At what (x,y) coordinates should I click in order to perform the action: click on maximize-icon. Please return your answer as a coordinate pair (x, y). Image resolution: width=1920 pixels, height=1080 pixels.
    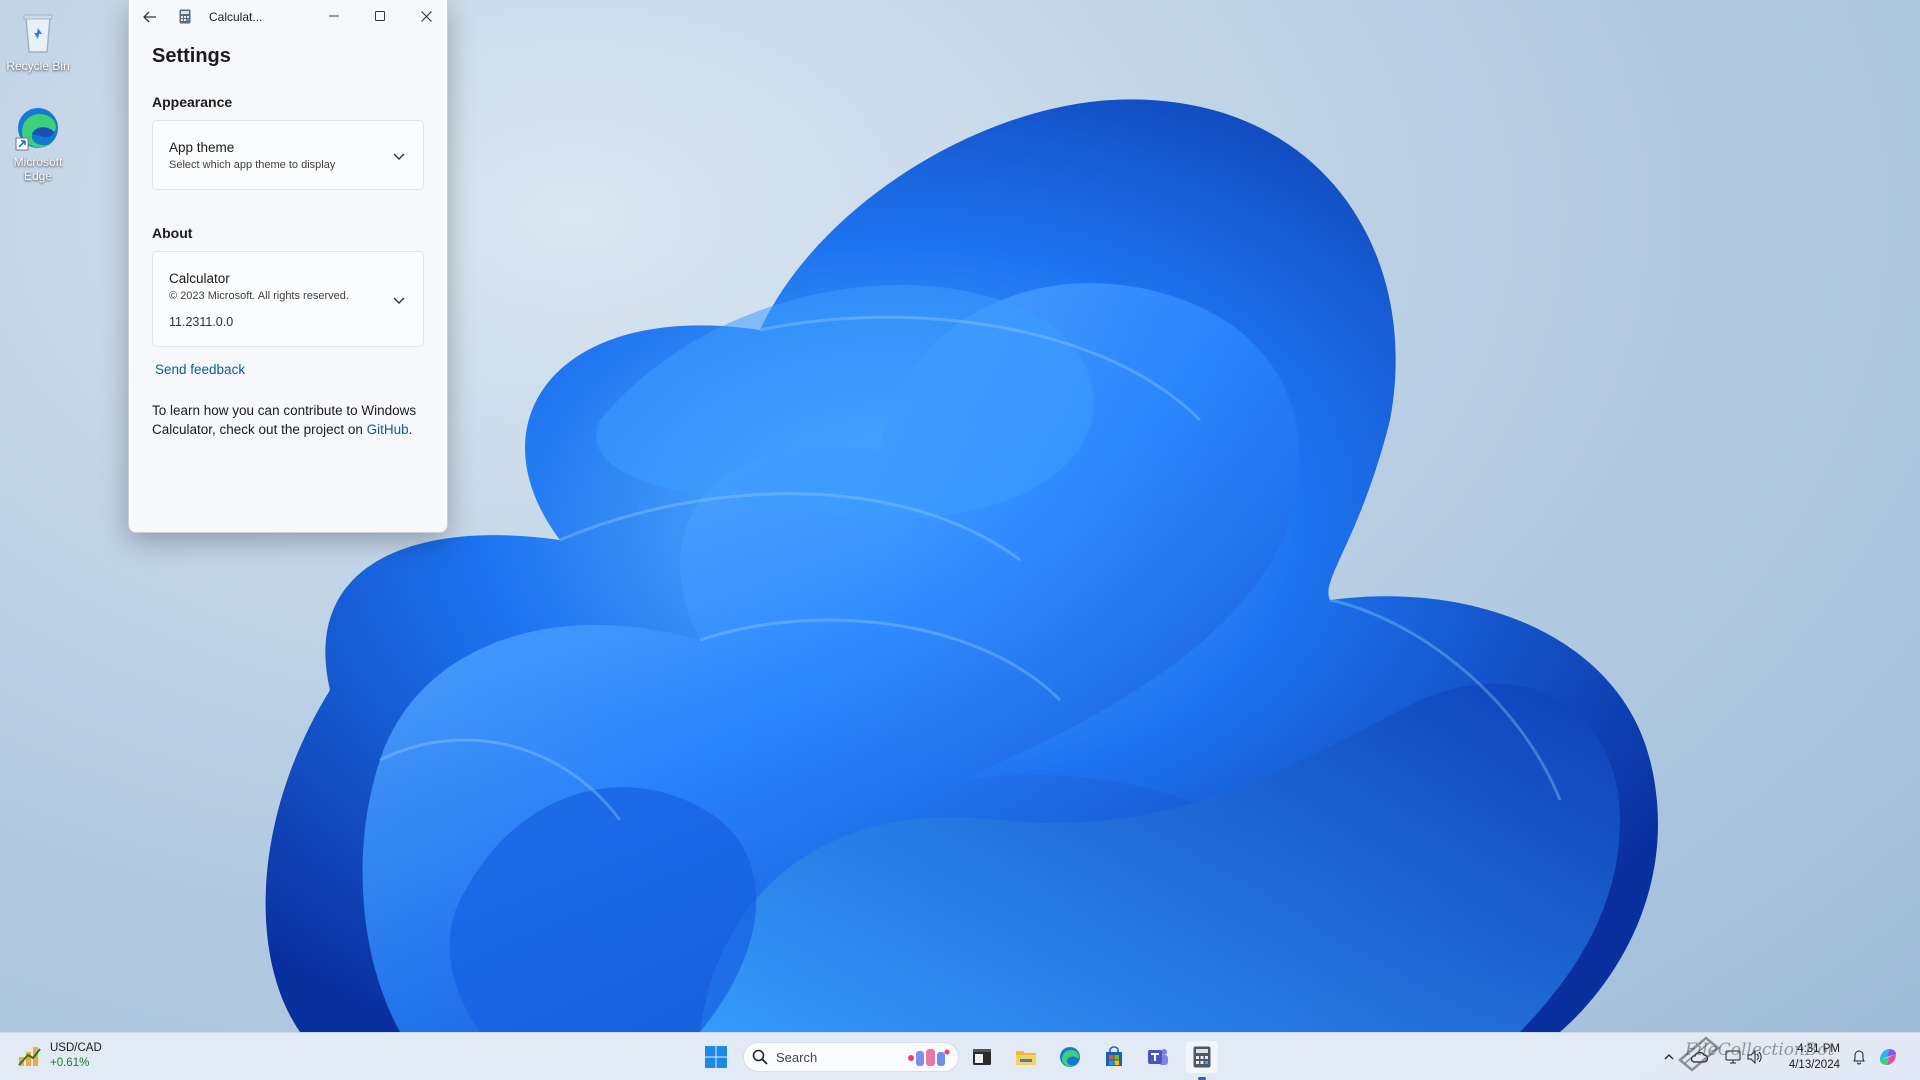
    Looking at the image, I should click on (380, 16).